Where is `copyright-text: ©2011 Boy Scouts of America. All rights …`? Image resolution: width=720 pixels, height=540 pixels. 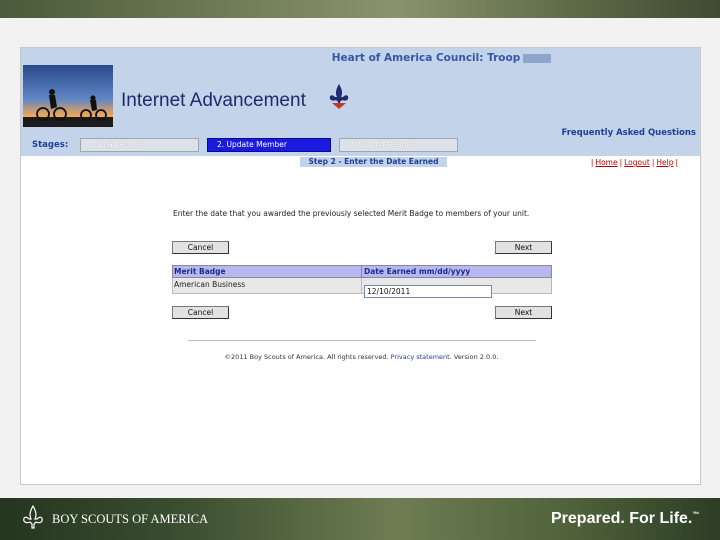
copyright-text: ©2011 Boy Scouts of America. All rights … is located at coordinates (306, 357).